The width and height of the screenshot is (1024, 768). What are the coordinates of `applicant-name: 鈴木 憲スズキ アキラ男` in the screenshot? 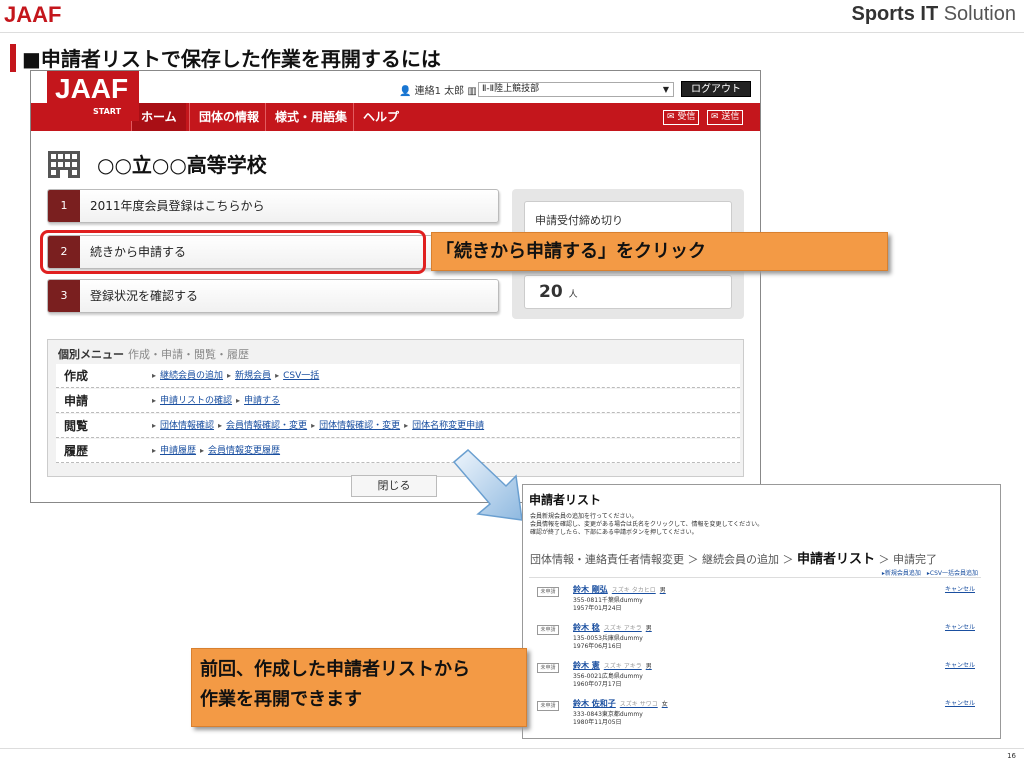 It's located at (612, 665).